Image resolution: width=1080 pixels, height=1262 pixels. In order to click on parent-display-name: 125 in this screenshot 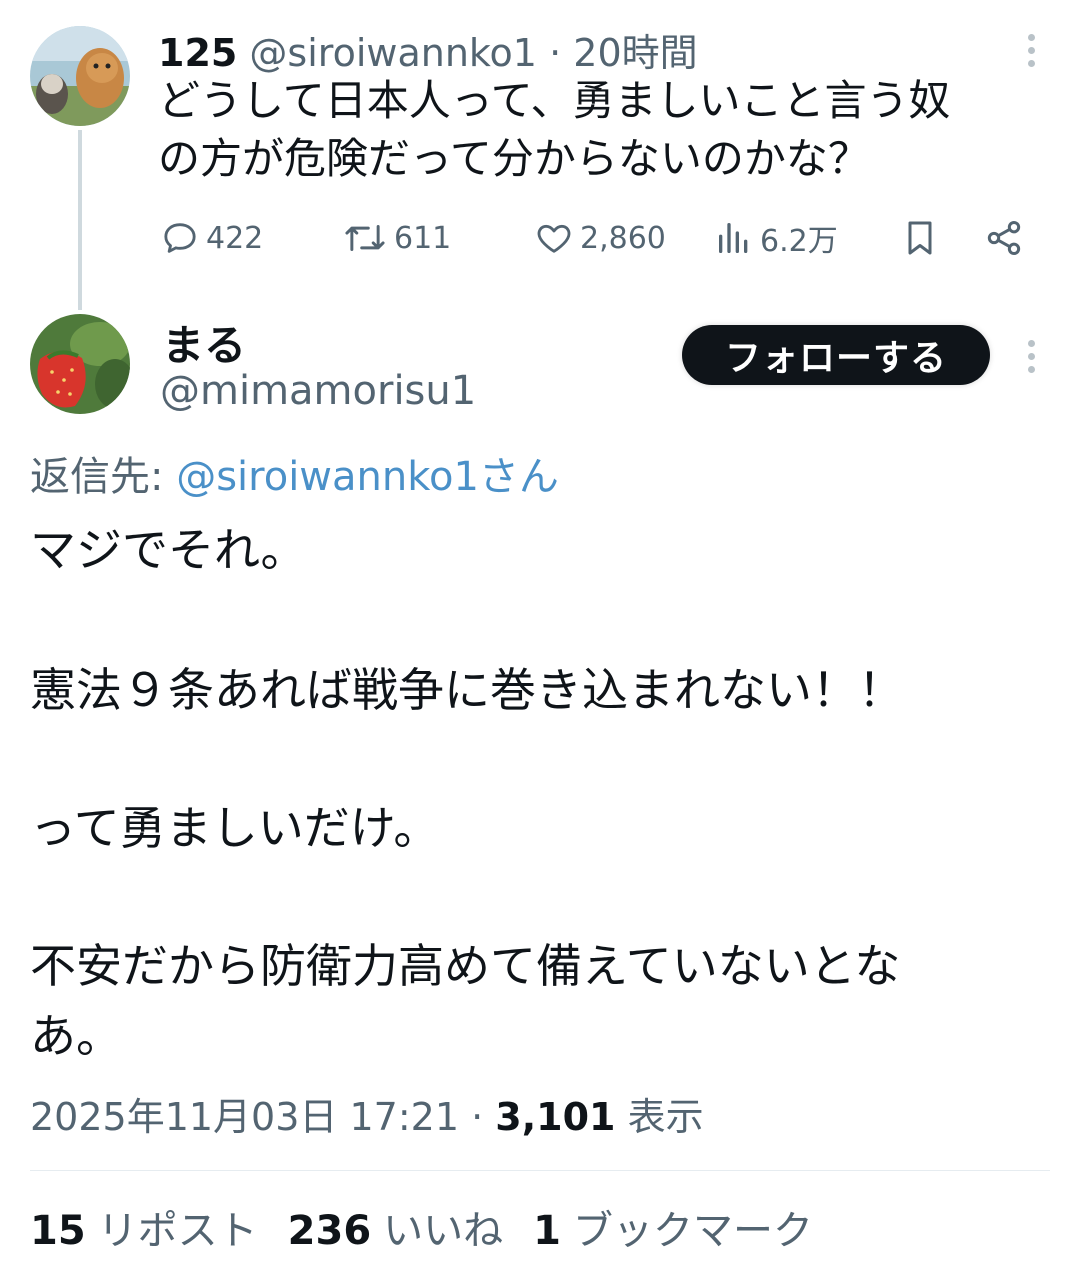, I will do `click(197, 53)`.